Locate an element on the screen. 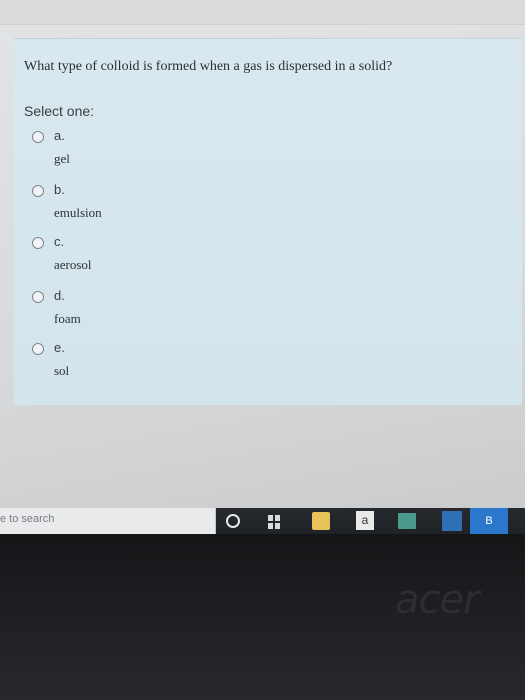  radio-e is located at coordinates (38, 349).